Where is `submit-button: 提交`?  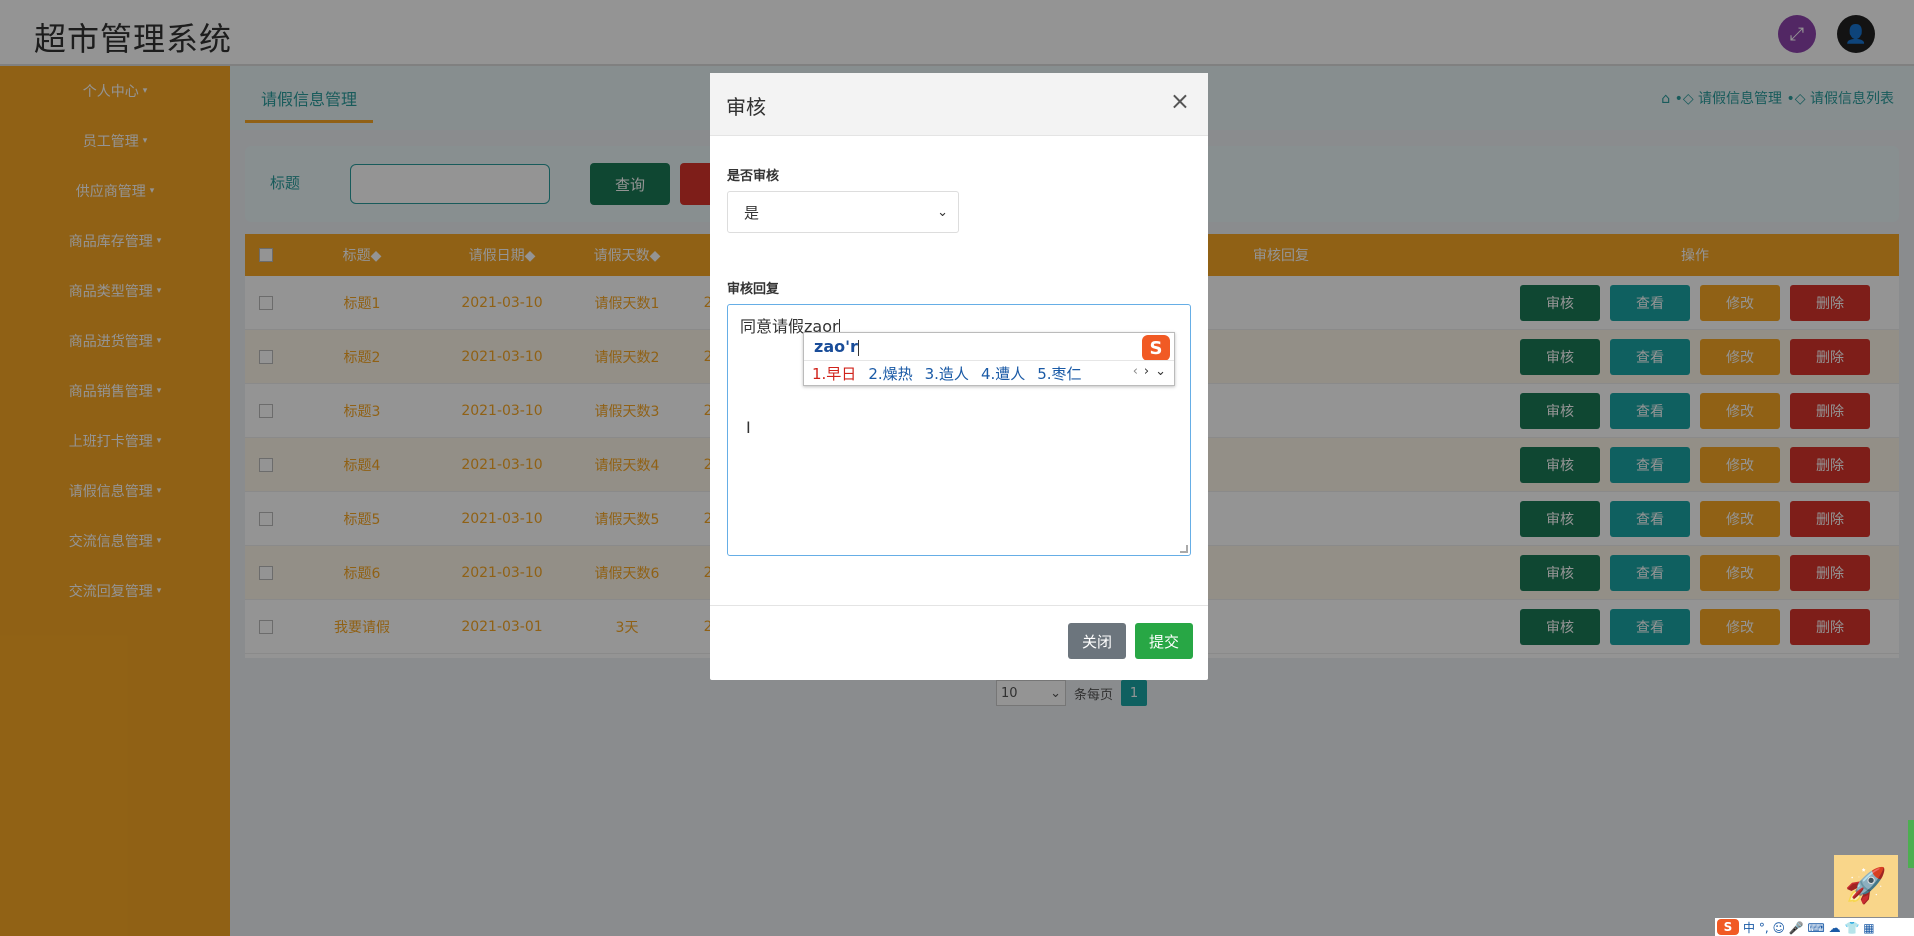 submit-button: 提交 is located at coordinates (1164, 641).